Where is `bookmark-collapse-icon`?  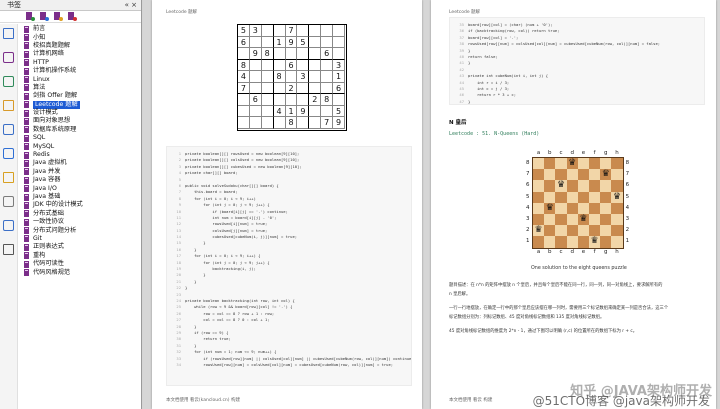 bookmark-collapse-icon is located at coordinates (44, 16).